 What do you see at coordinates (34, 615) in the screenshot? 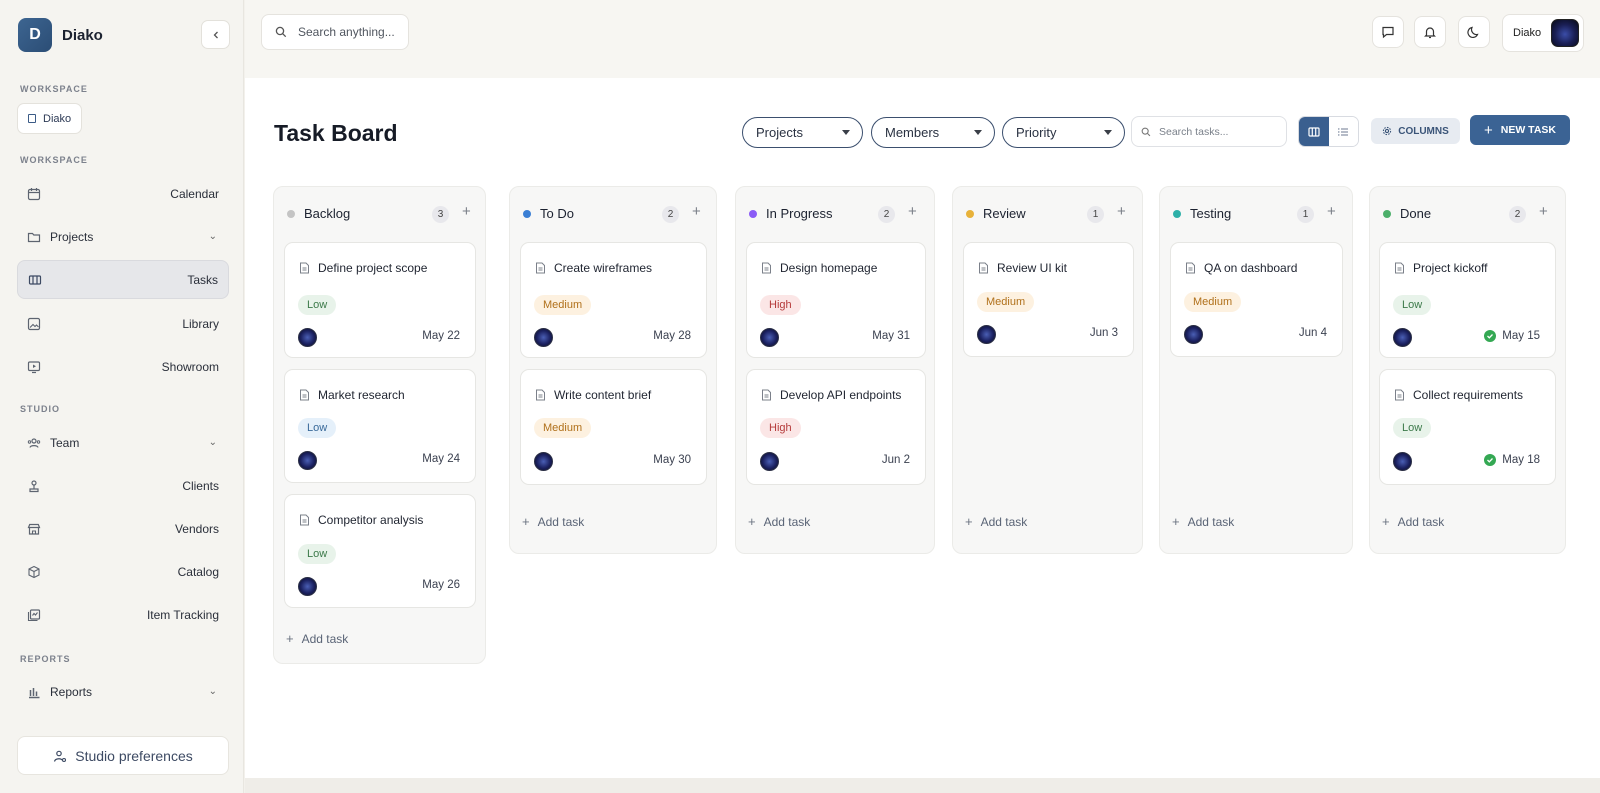
I see `tracking-icon` at bounding box center [34, 615].